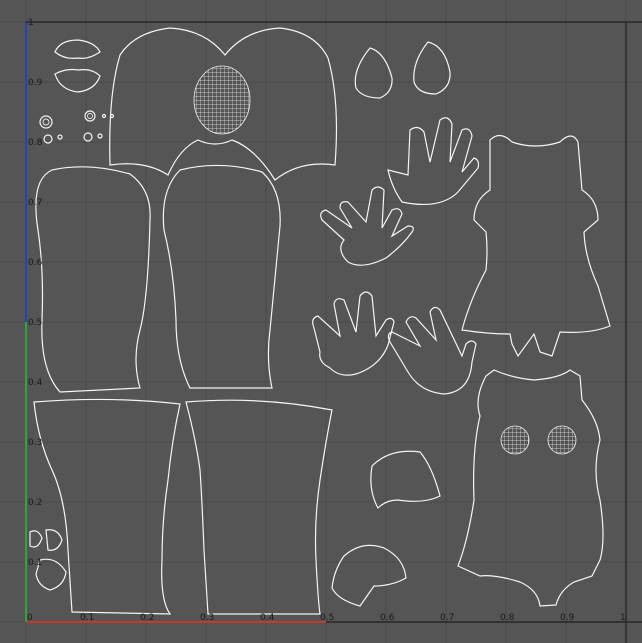  What do you see at coordinates (623, 618) in the screenshot?
I see `u-tick-label: 1` at bounding box center [623, 618].